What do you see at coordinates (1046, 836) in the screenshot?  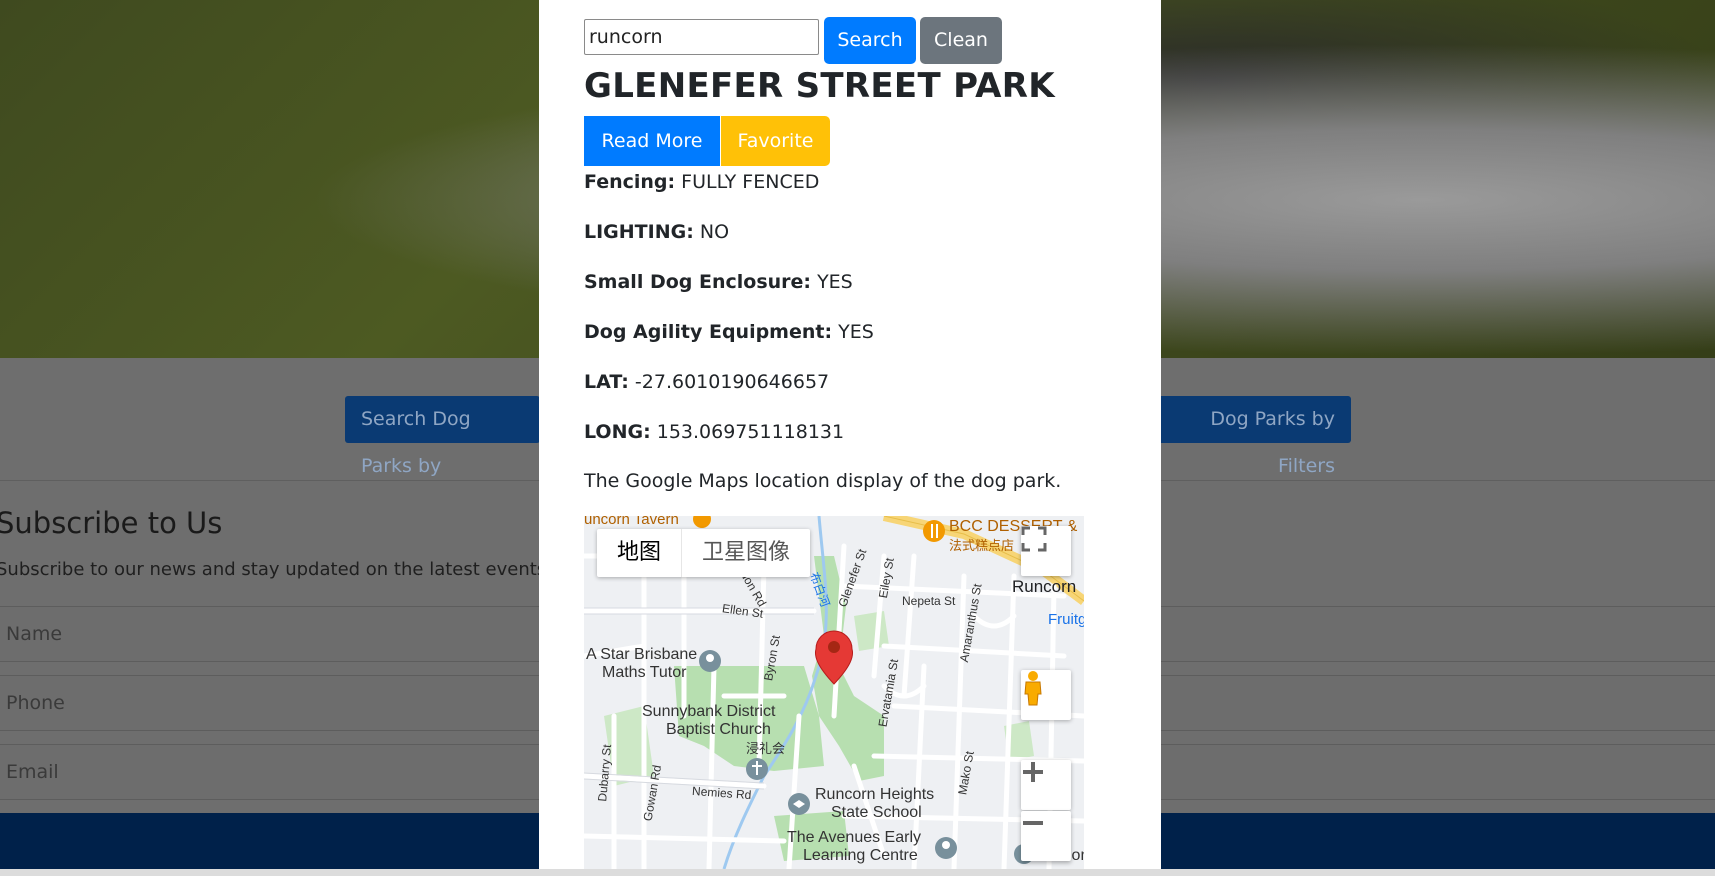 I see `zoom-out-button` at bounding box center [1046, 836].